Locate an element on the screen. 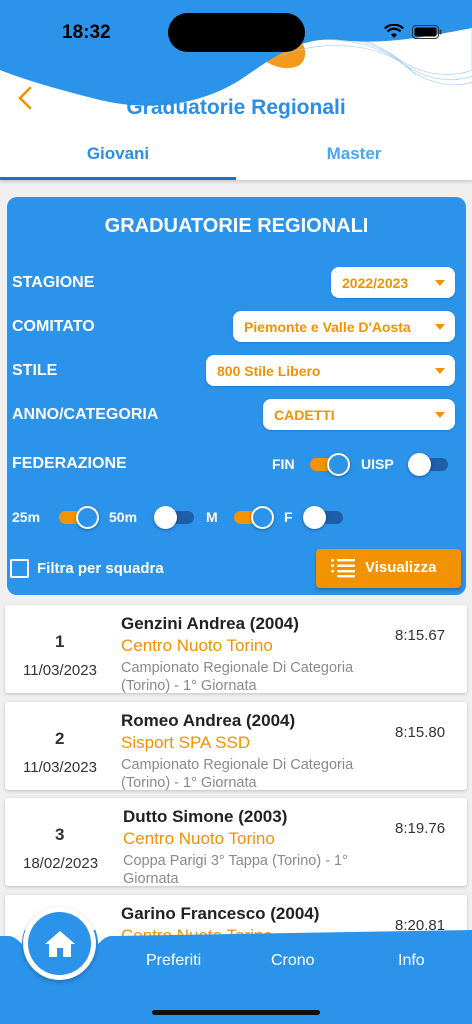 The image size is (472, 1024). athlete-name: Dutto Simone (2003) is located at coordinates (205, 816).